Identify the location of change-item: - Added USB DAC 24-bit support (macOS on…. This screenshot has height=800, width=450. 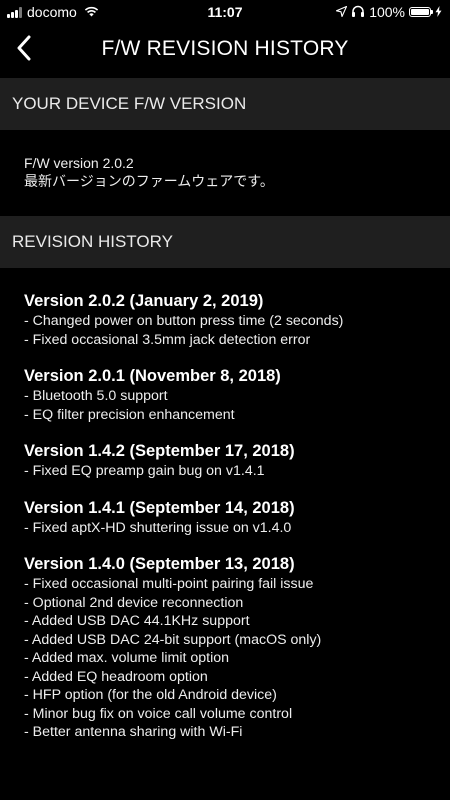
(173, 639).